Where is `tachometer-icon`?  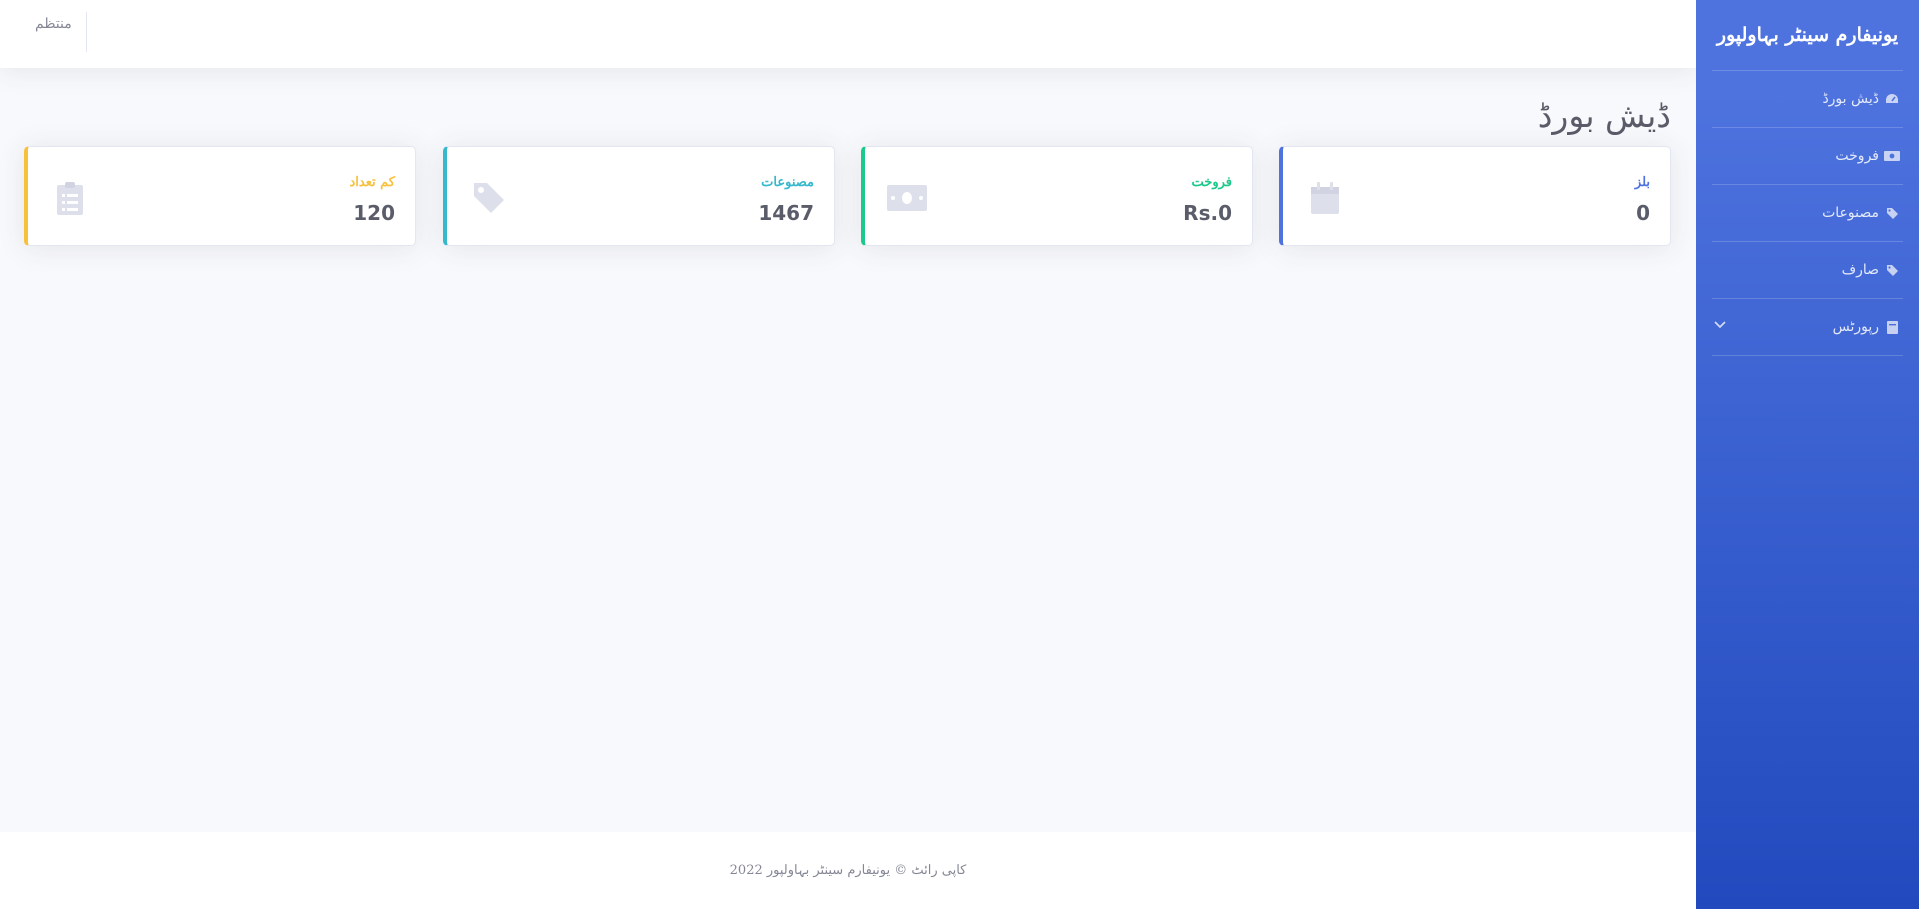 tachometer-icon is located at coordinates (1892, 99).